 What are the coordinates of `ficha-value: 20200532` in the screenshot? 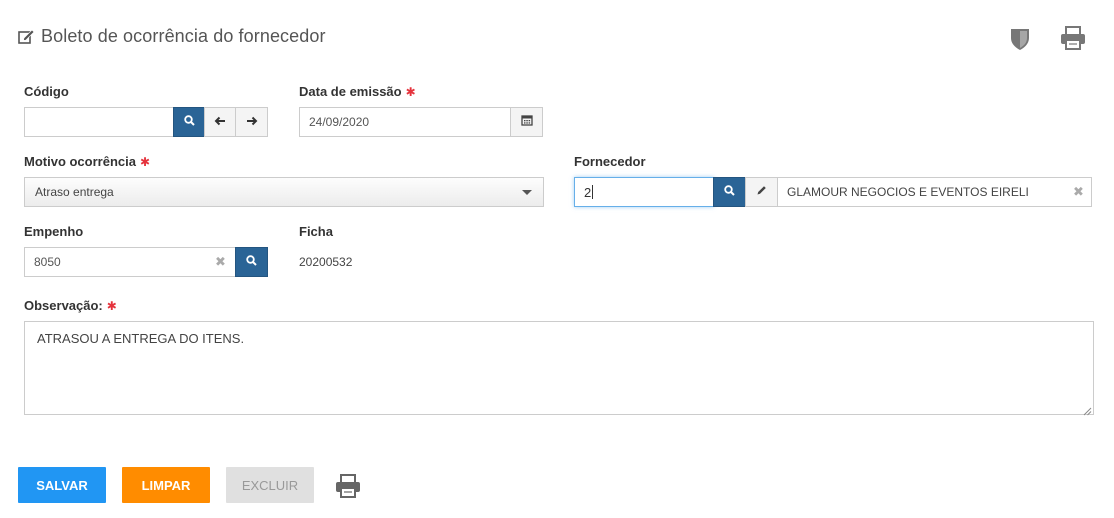 It's located at (326, 262).